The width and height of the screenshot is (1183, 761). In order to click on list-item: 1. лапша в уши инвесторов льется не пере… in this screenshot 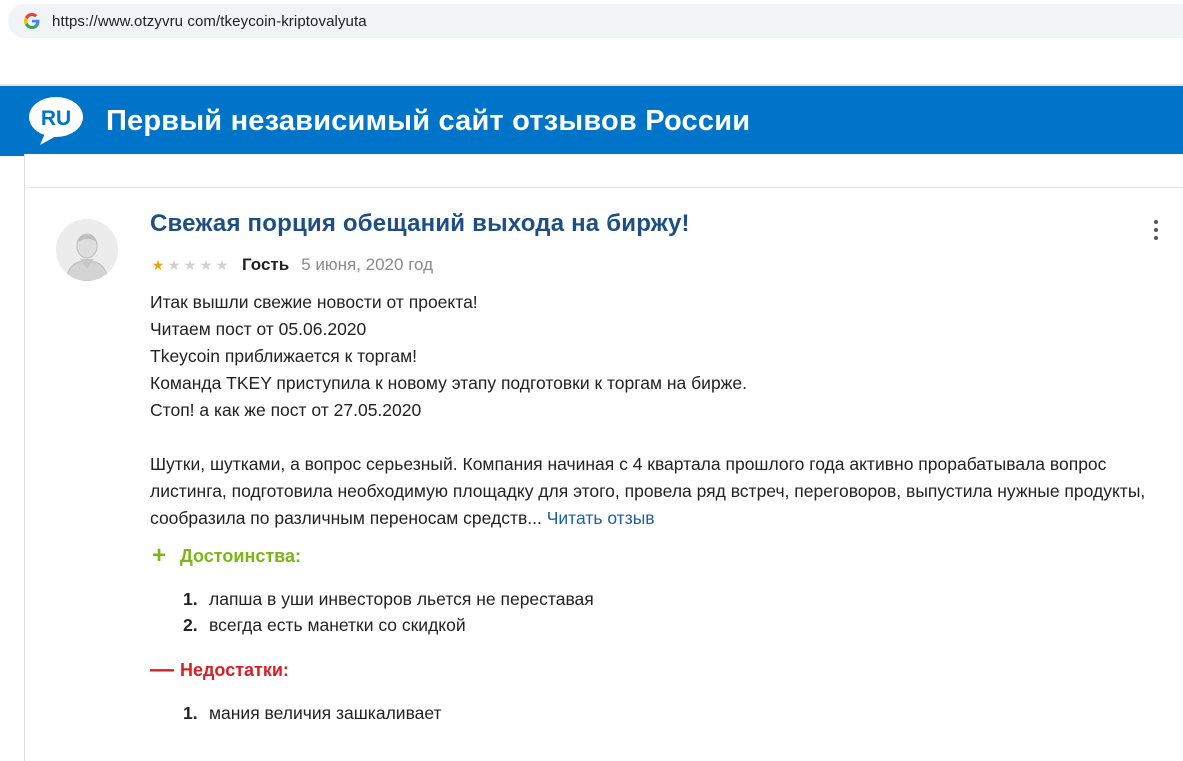, I will do `click(388, 599)`.